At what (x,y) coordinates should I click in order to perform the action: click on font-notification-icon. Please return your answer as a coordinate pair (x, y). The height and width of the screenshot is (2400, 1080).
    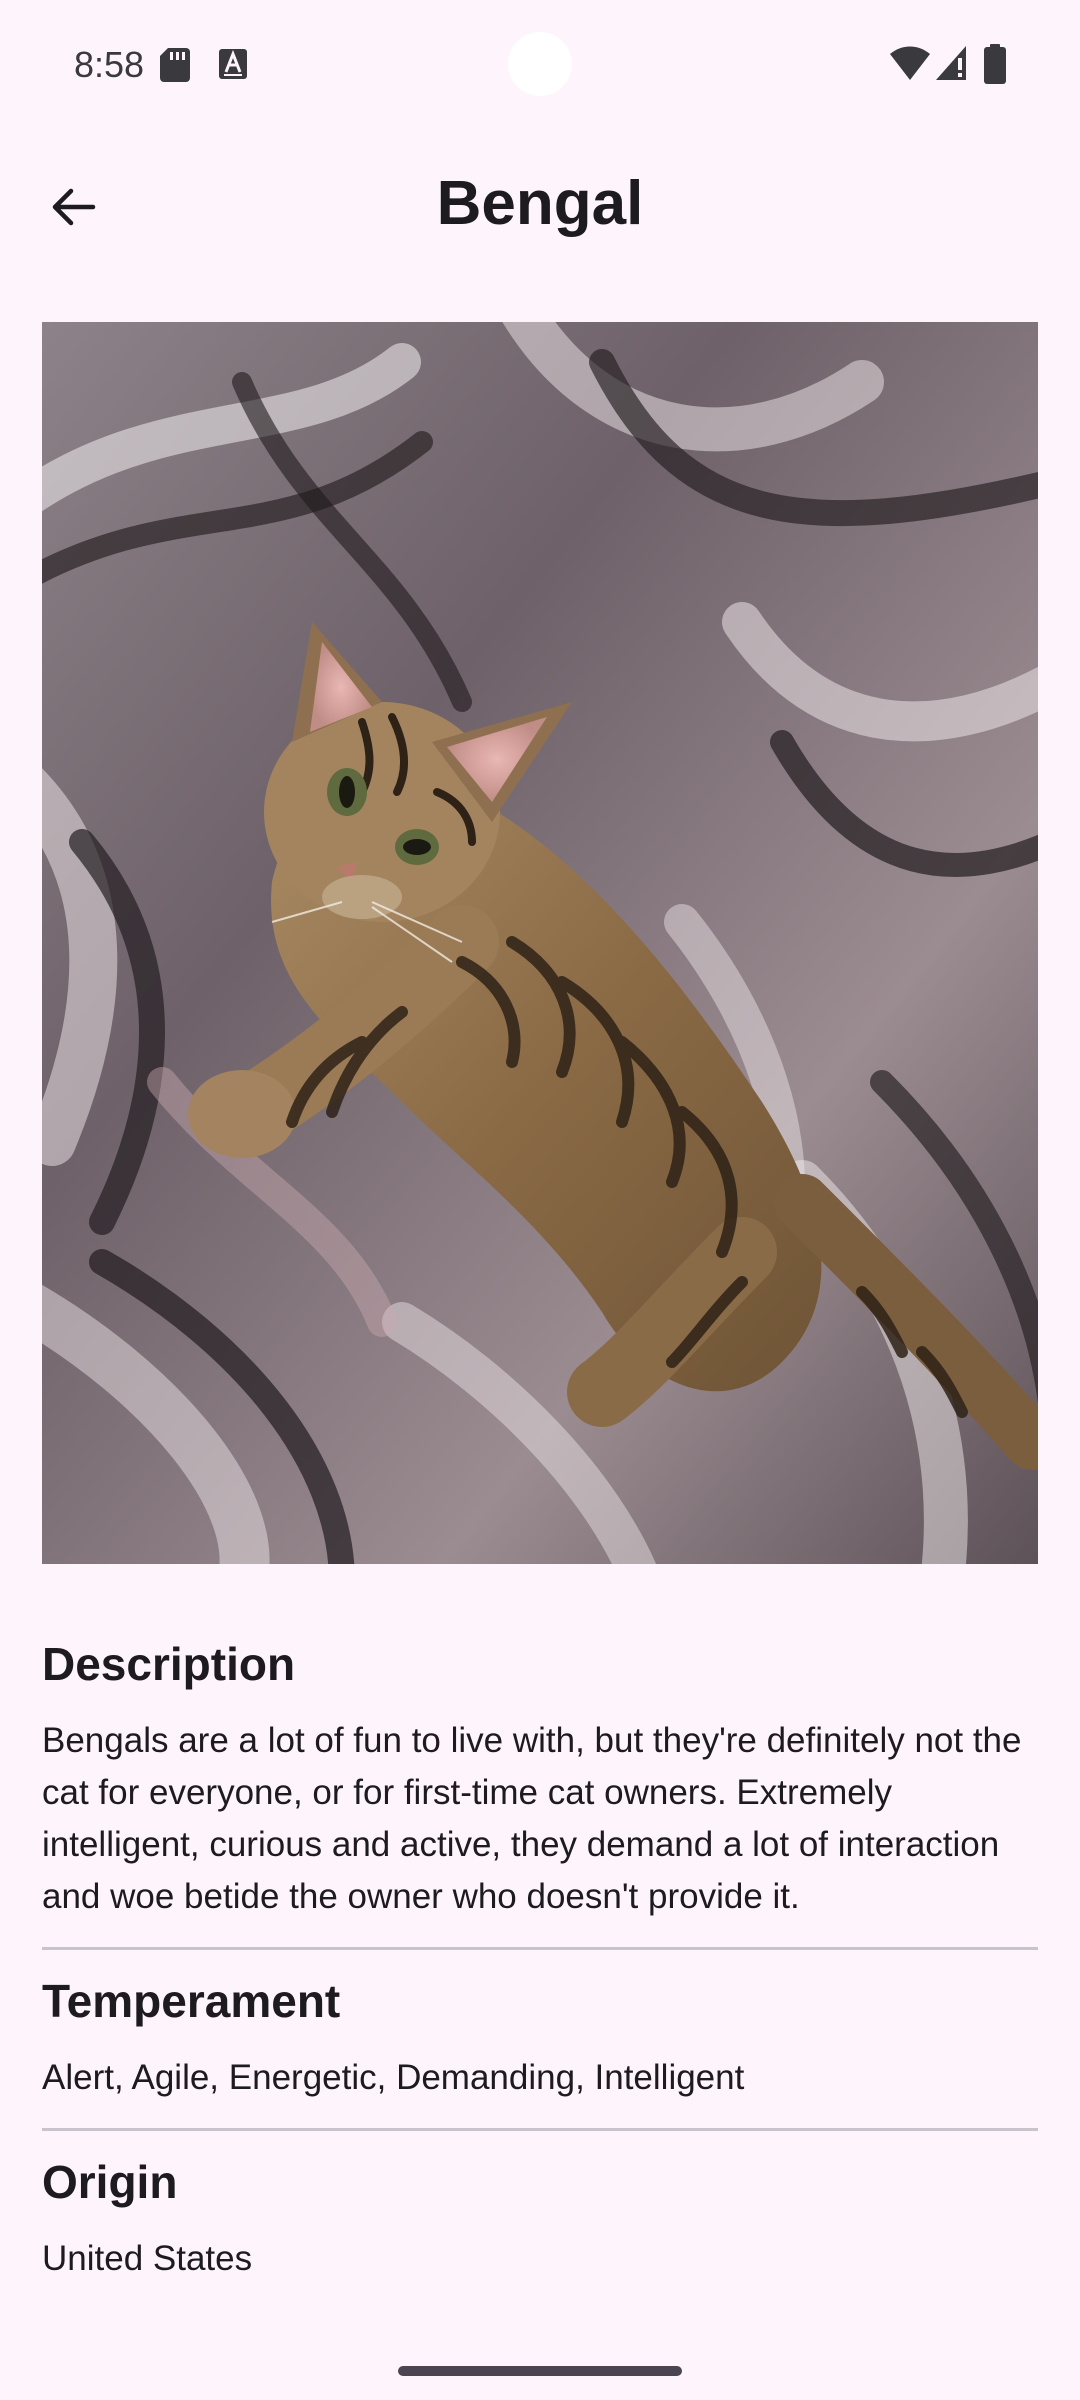
    Looking at the image, I should click on (233, 64).